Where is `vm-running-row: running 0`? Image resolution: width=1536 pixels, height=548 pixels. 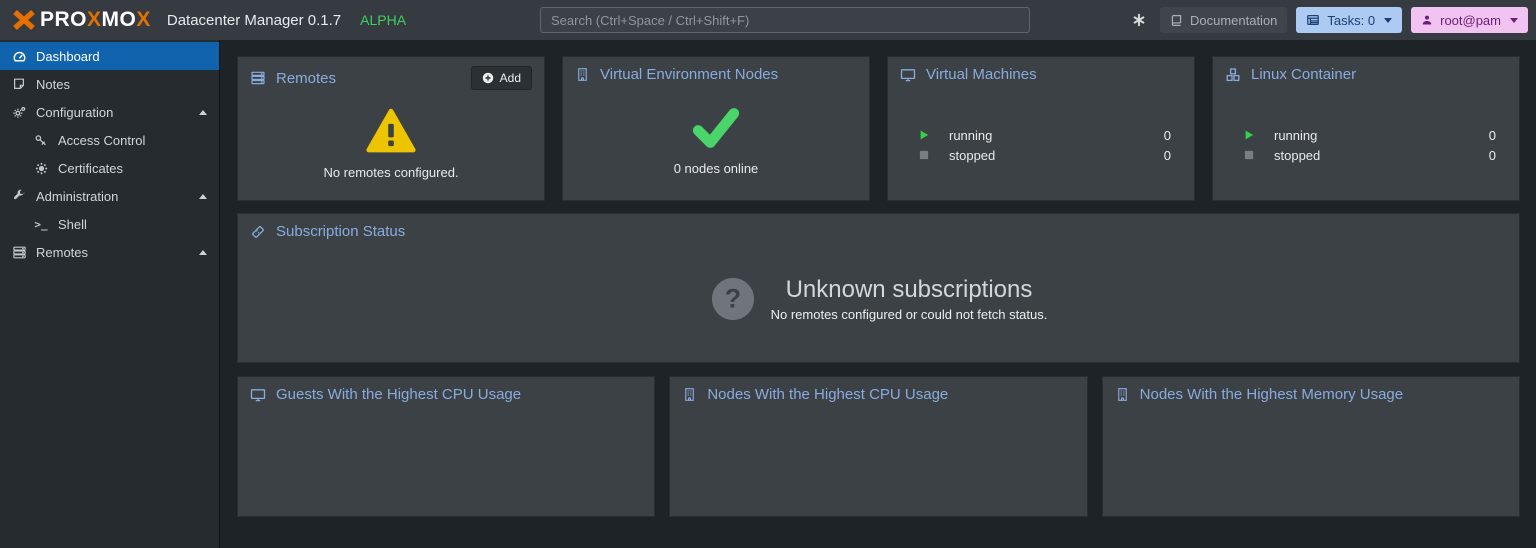
vm-running-row: running 0 is located at coordinates (1041, 135).